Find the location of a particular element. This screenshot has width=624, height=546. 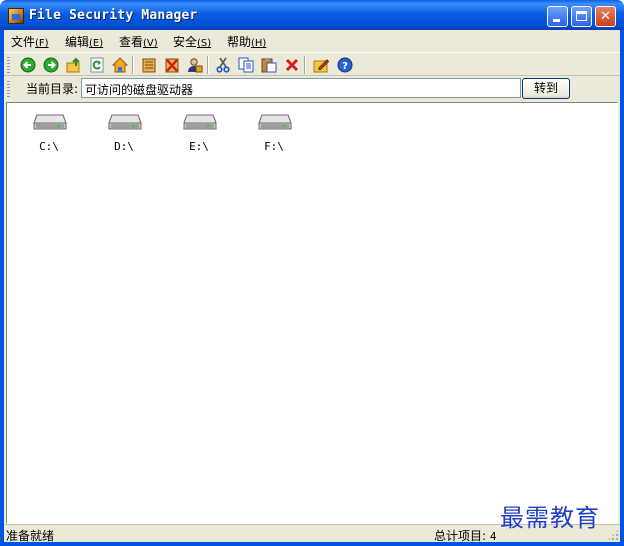

menu-file: 文件(F) is located at coordinates (30, 41).